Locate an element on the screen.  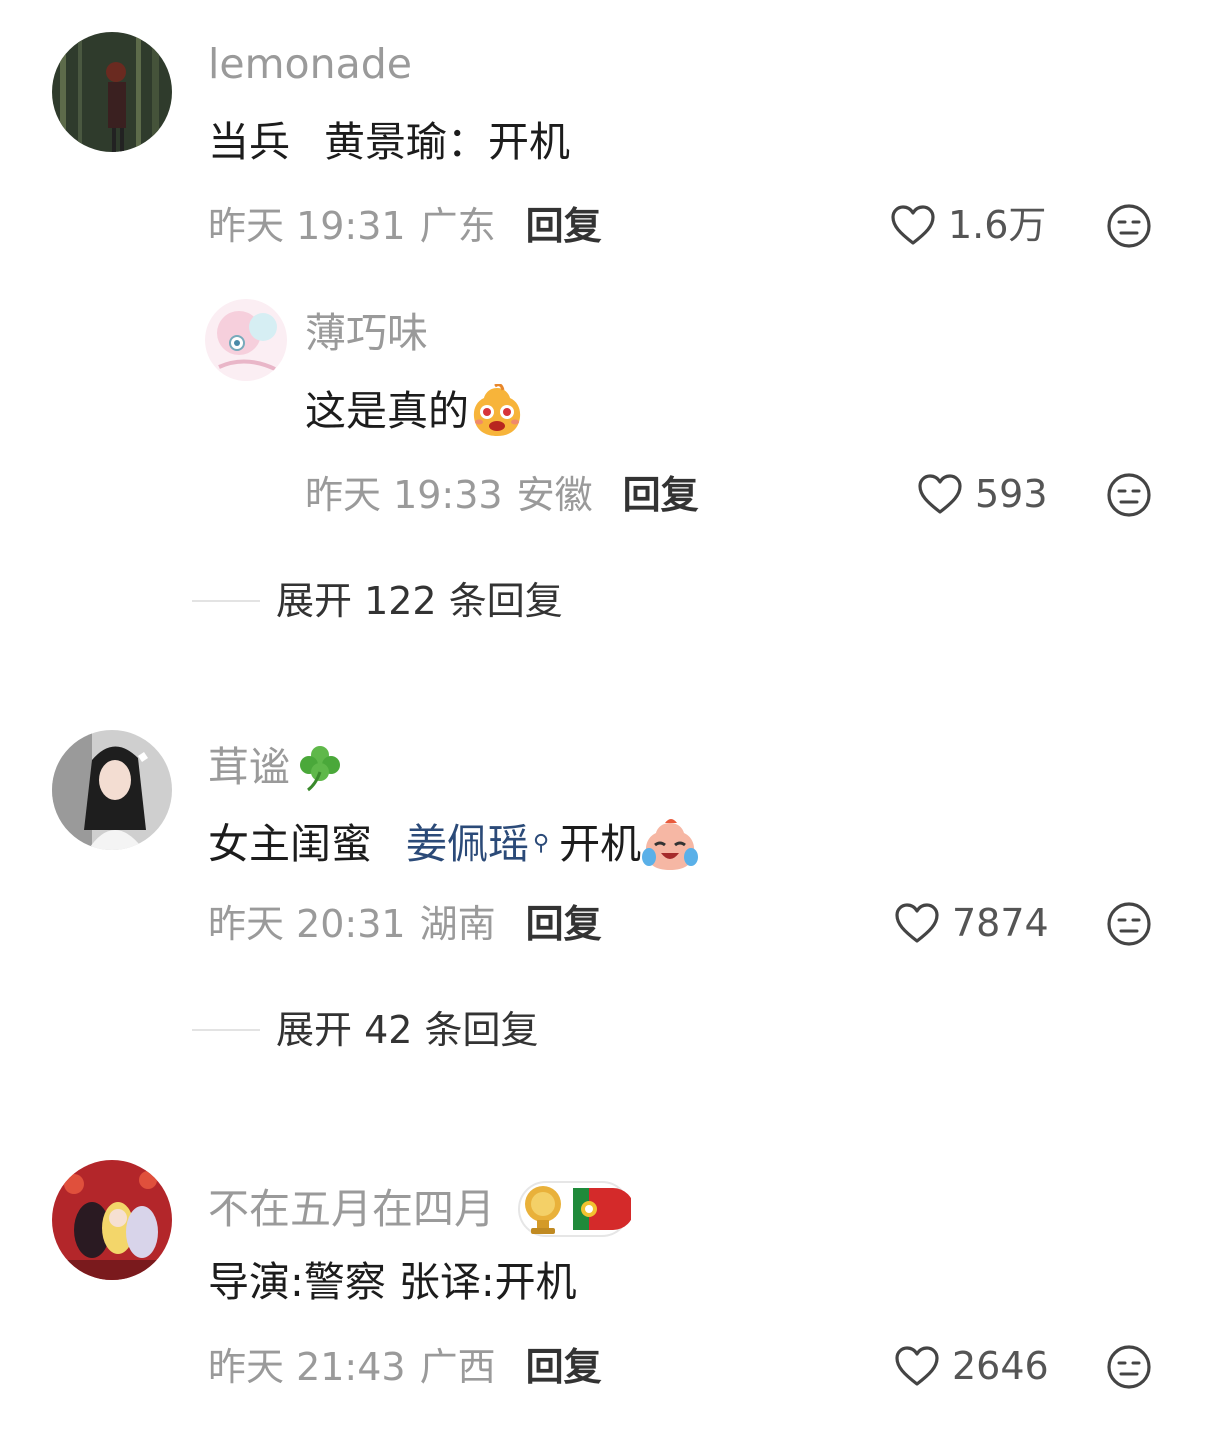
comment-text: 当兵 黄景瑜：开机 is located at coordinates (389, 142).